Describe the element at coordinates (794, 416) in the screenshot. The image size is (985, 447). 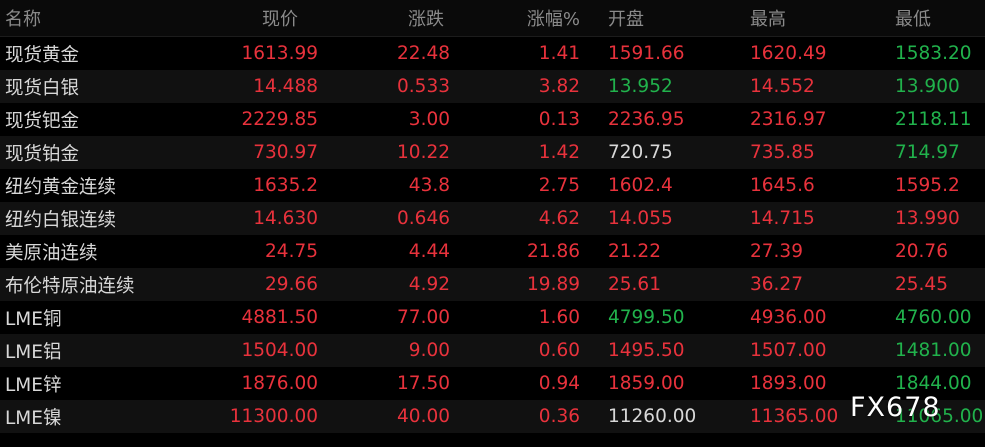
I see `cell-high: 11365.00` at that location.